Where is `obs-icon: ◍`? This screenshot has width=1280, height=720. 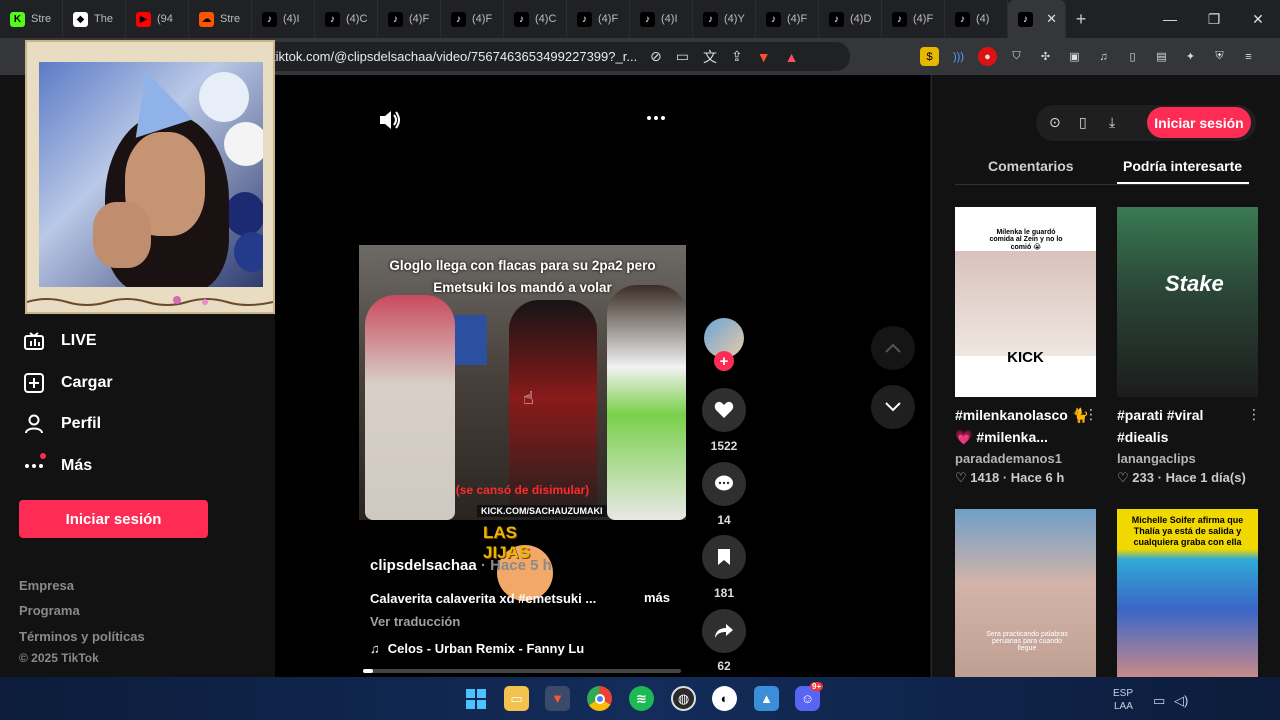 obs-icon: ◍ is located at coordinates (683, 698).